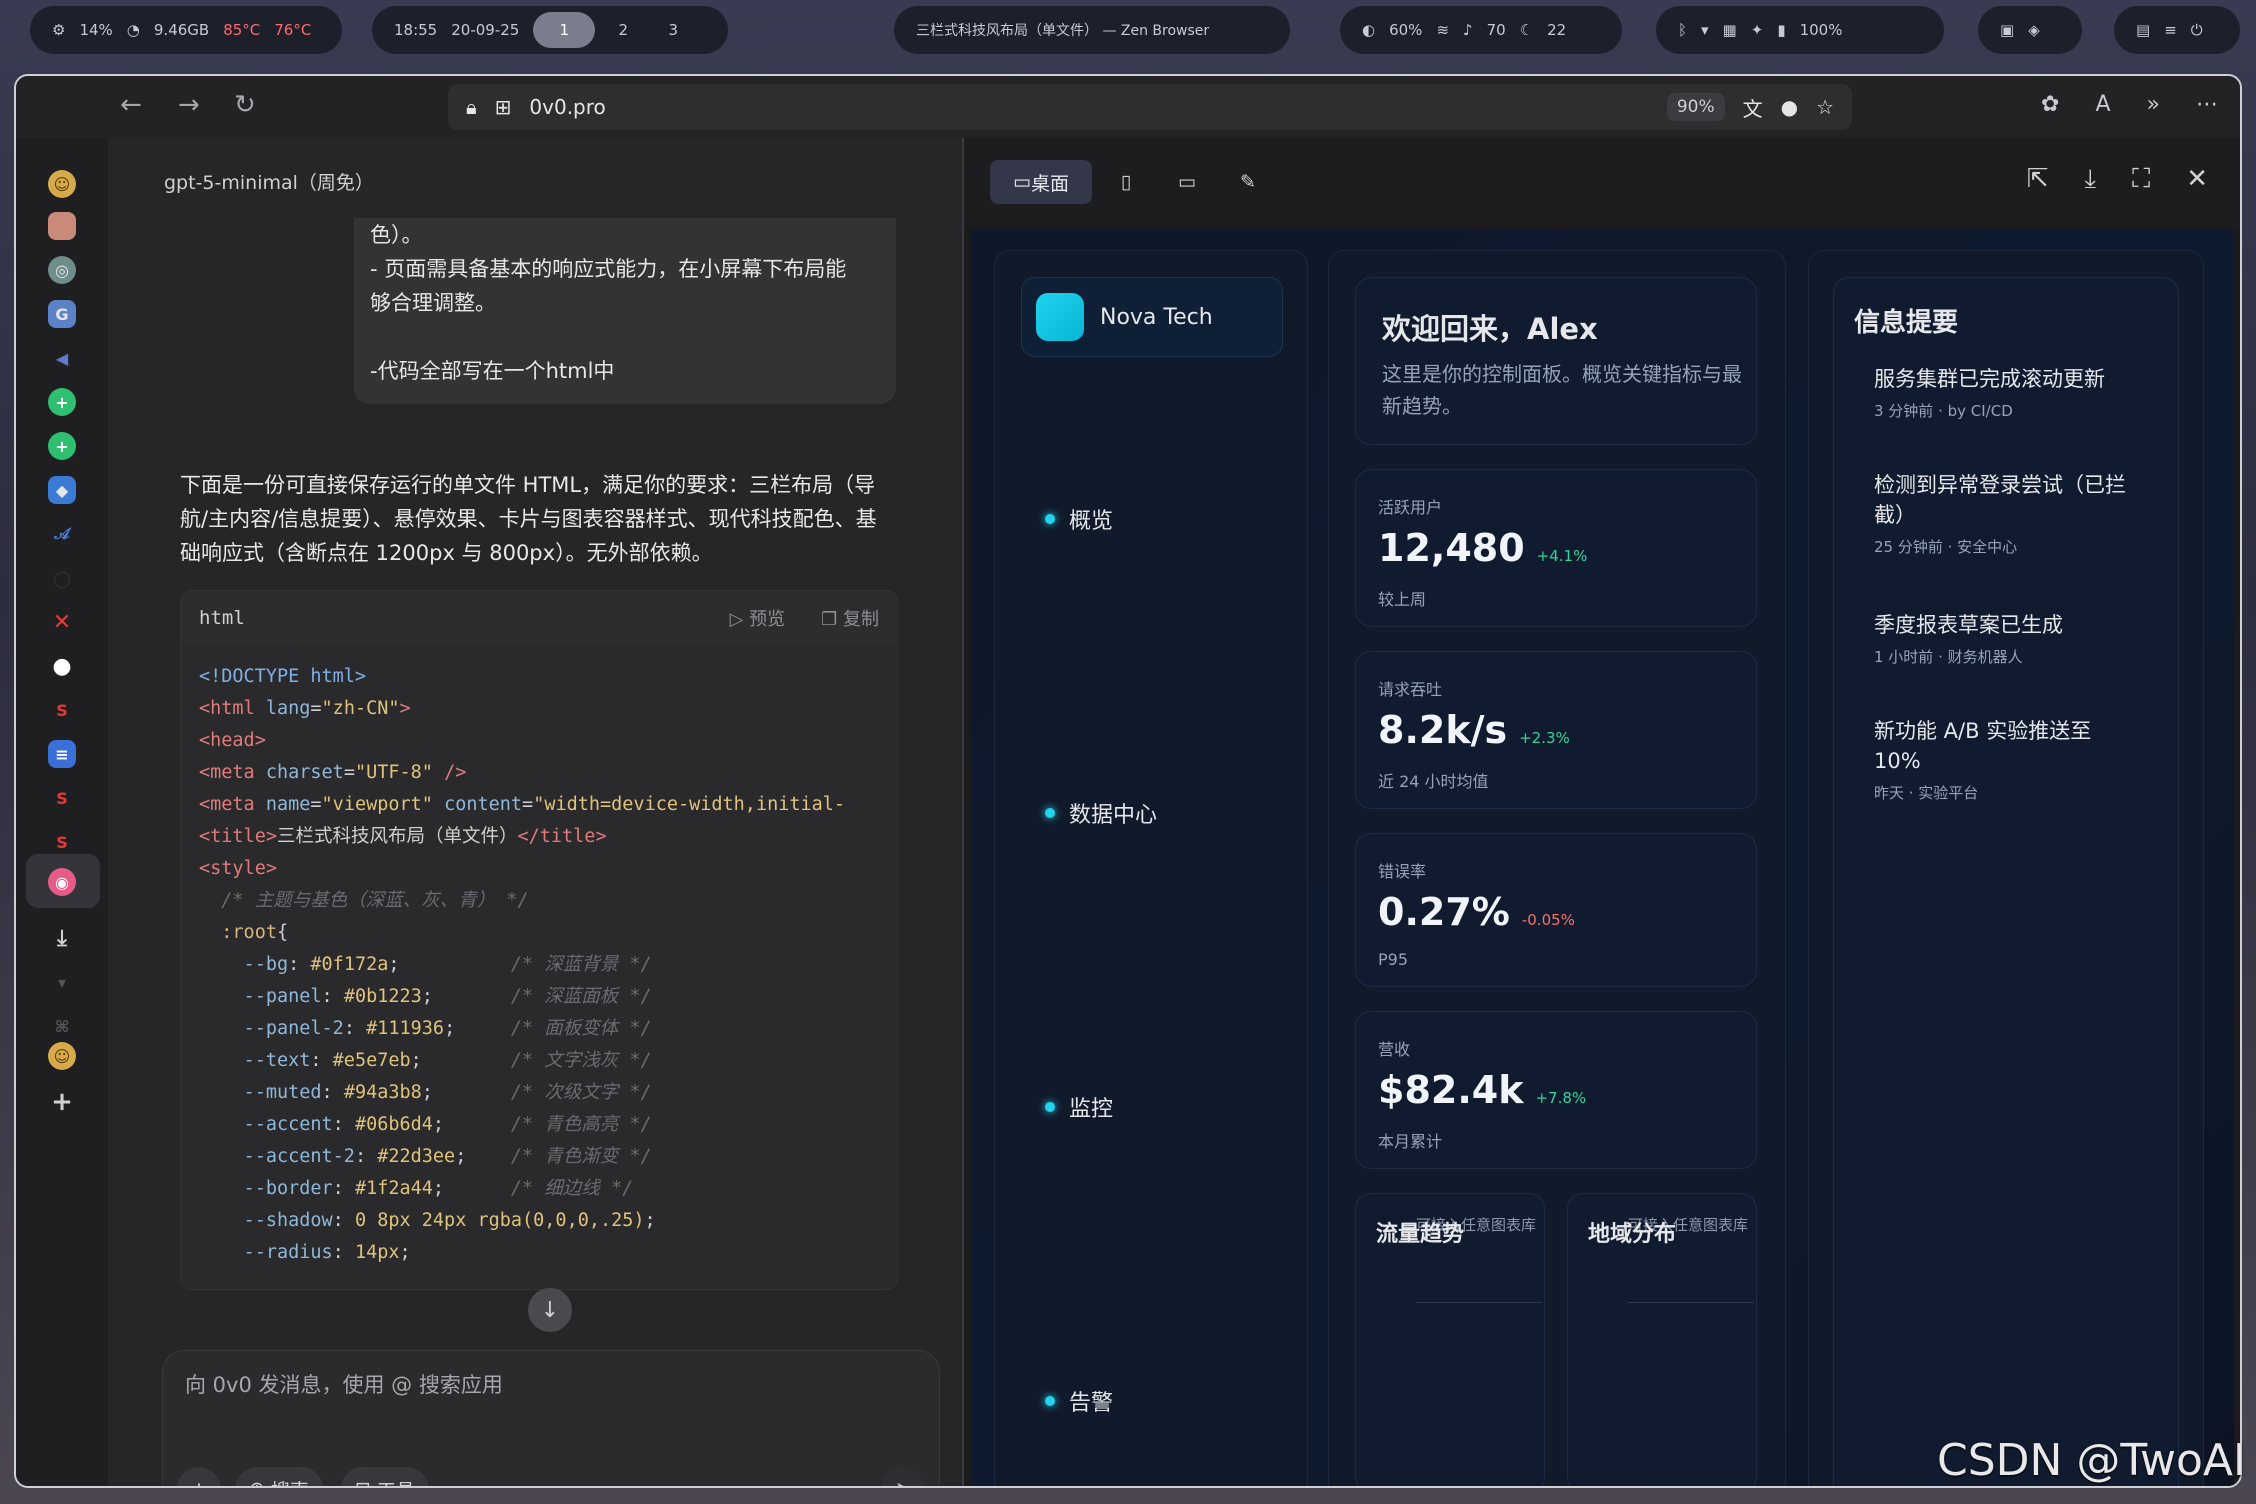 This screenshot has width=2256, height=1504. I want to click on translate-ext-icon: A, so click(2102, 104).